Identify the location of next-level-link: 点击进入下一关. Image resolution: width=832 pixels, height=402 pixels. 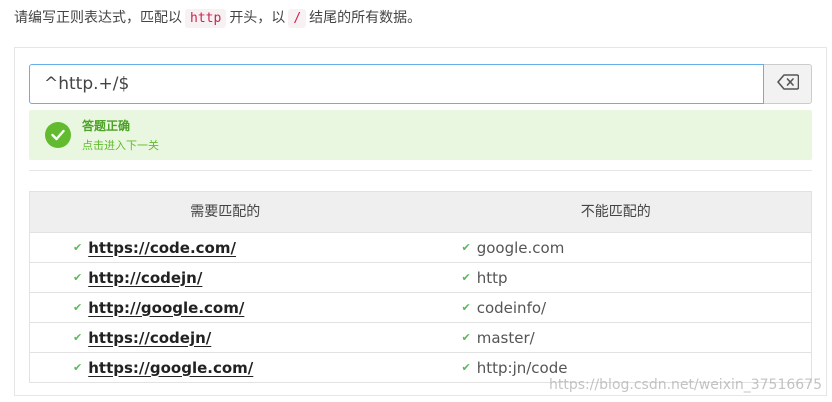
(120, 145).